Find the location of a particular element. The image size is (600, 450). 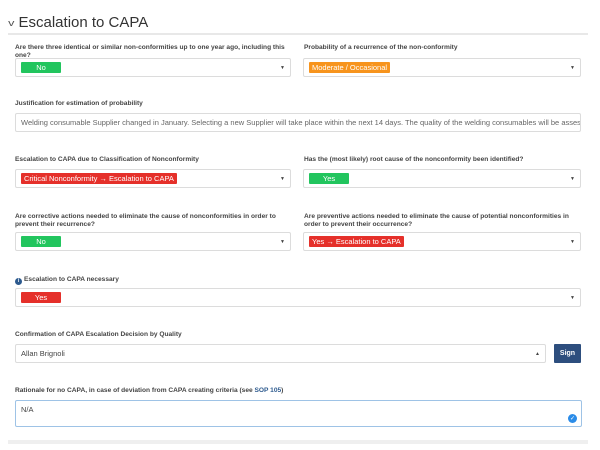

necessary-value: Yes is located at coordinates (41, 297).